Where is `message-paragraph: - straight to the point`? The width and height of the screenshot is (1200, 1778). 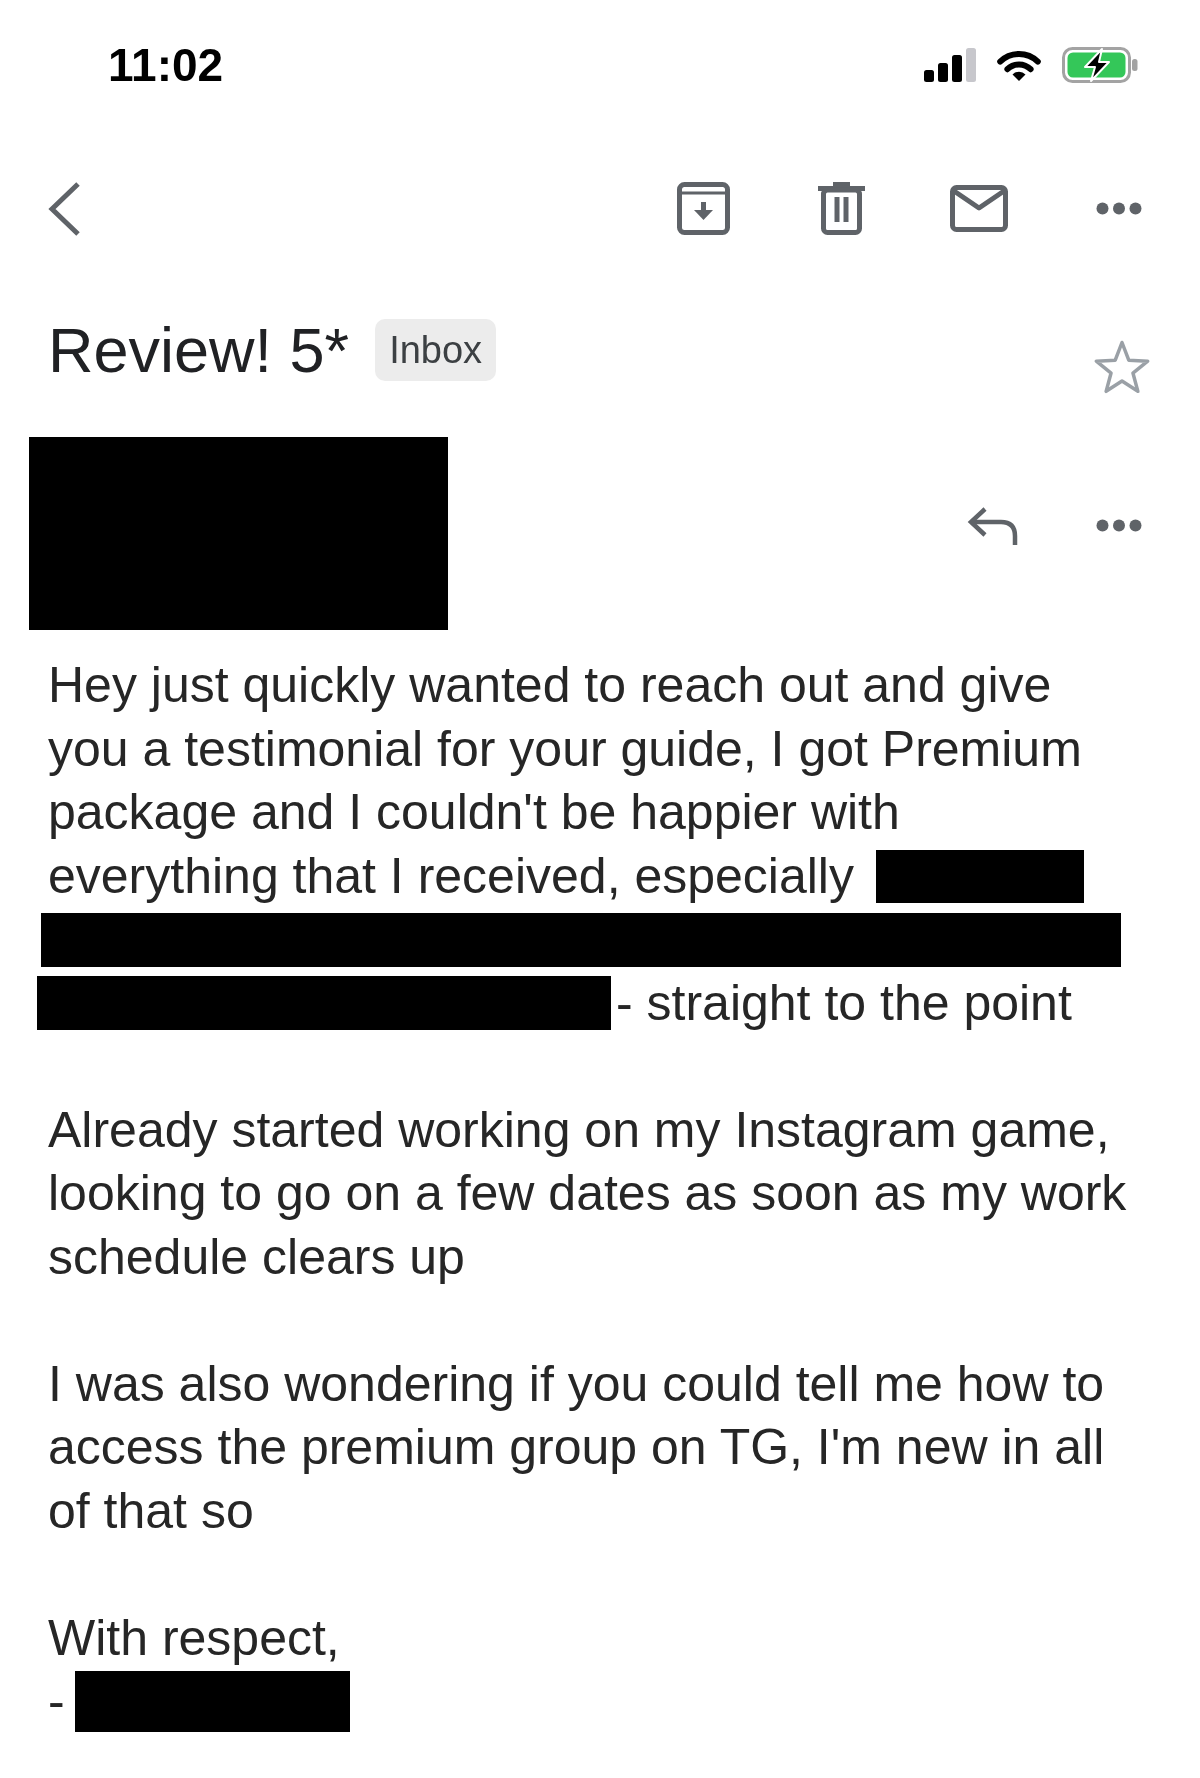 message-paragraph: - straight to the point is located at coordinates (844, 1003).